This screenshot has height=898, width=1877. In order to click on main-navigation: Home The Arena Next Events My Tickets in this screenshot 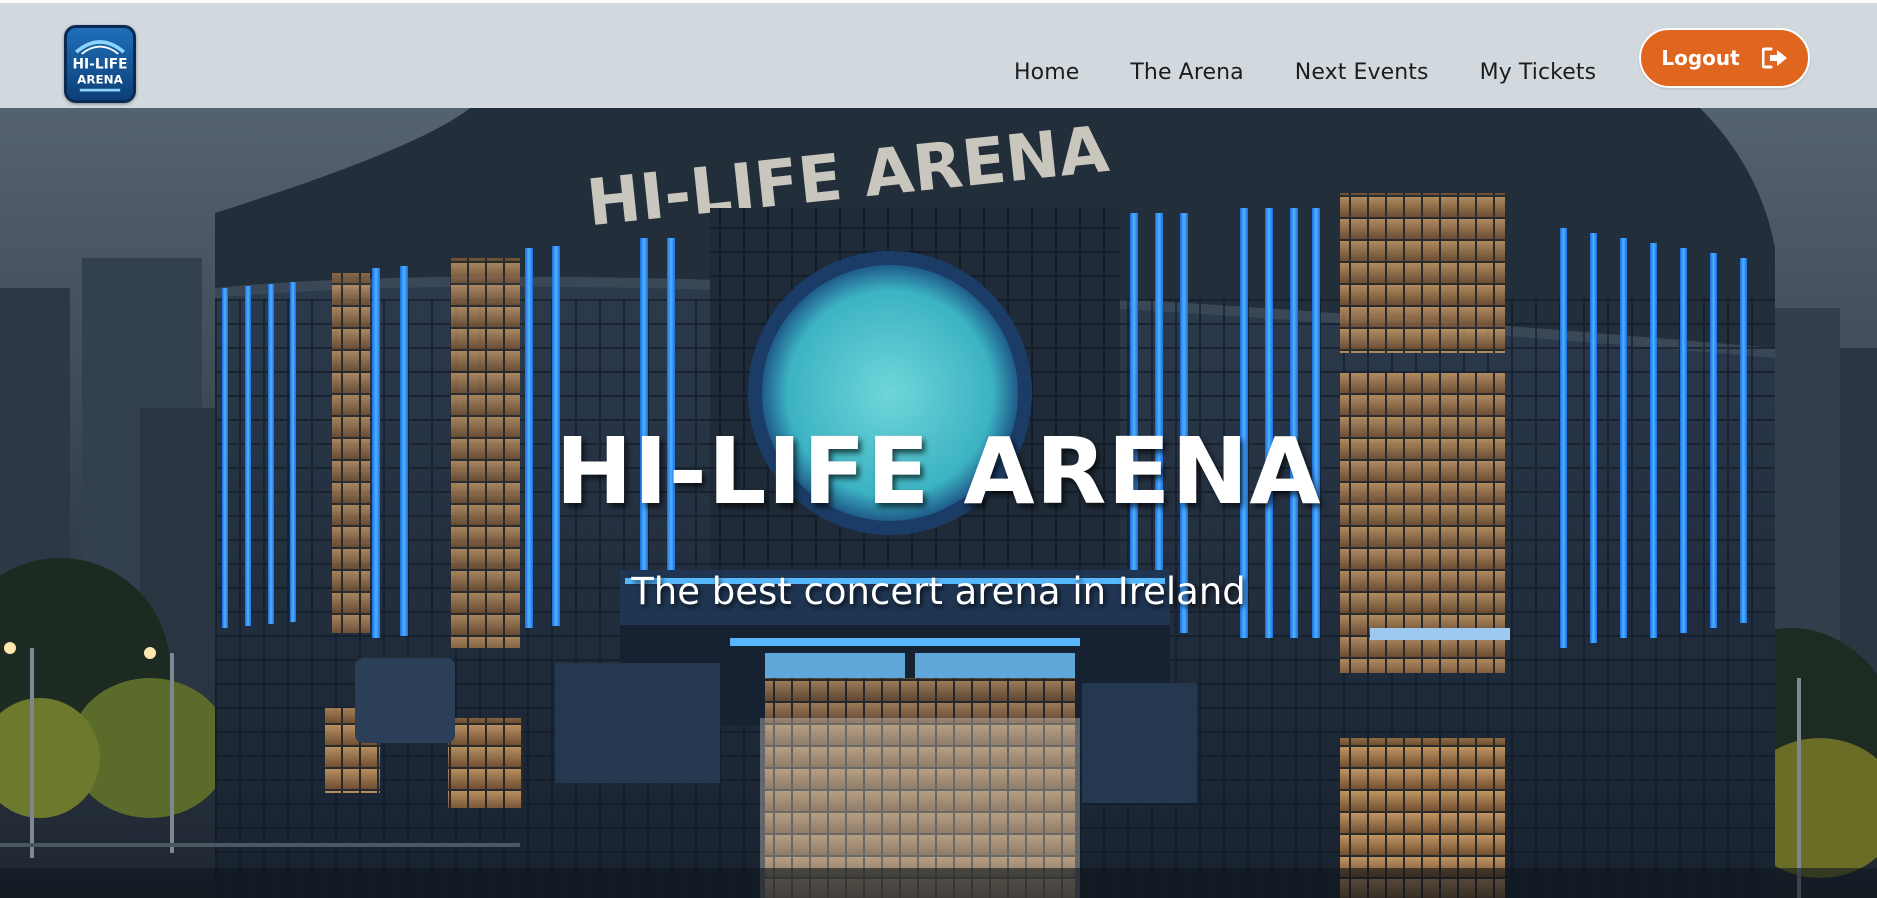, I will do `click(1305, 72)`.